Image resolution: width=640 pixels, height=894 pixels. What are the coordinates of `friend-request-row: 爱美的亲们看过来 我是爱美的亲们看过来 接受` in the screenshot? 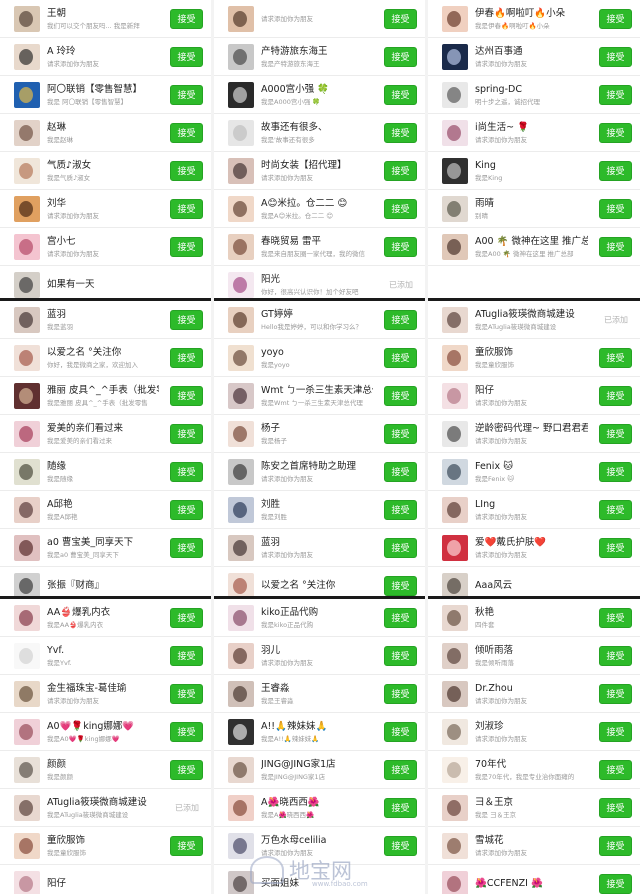 It's located at (105, 434).